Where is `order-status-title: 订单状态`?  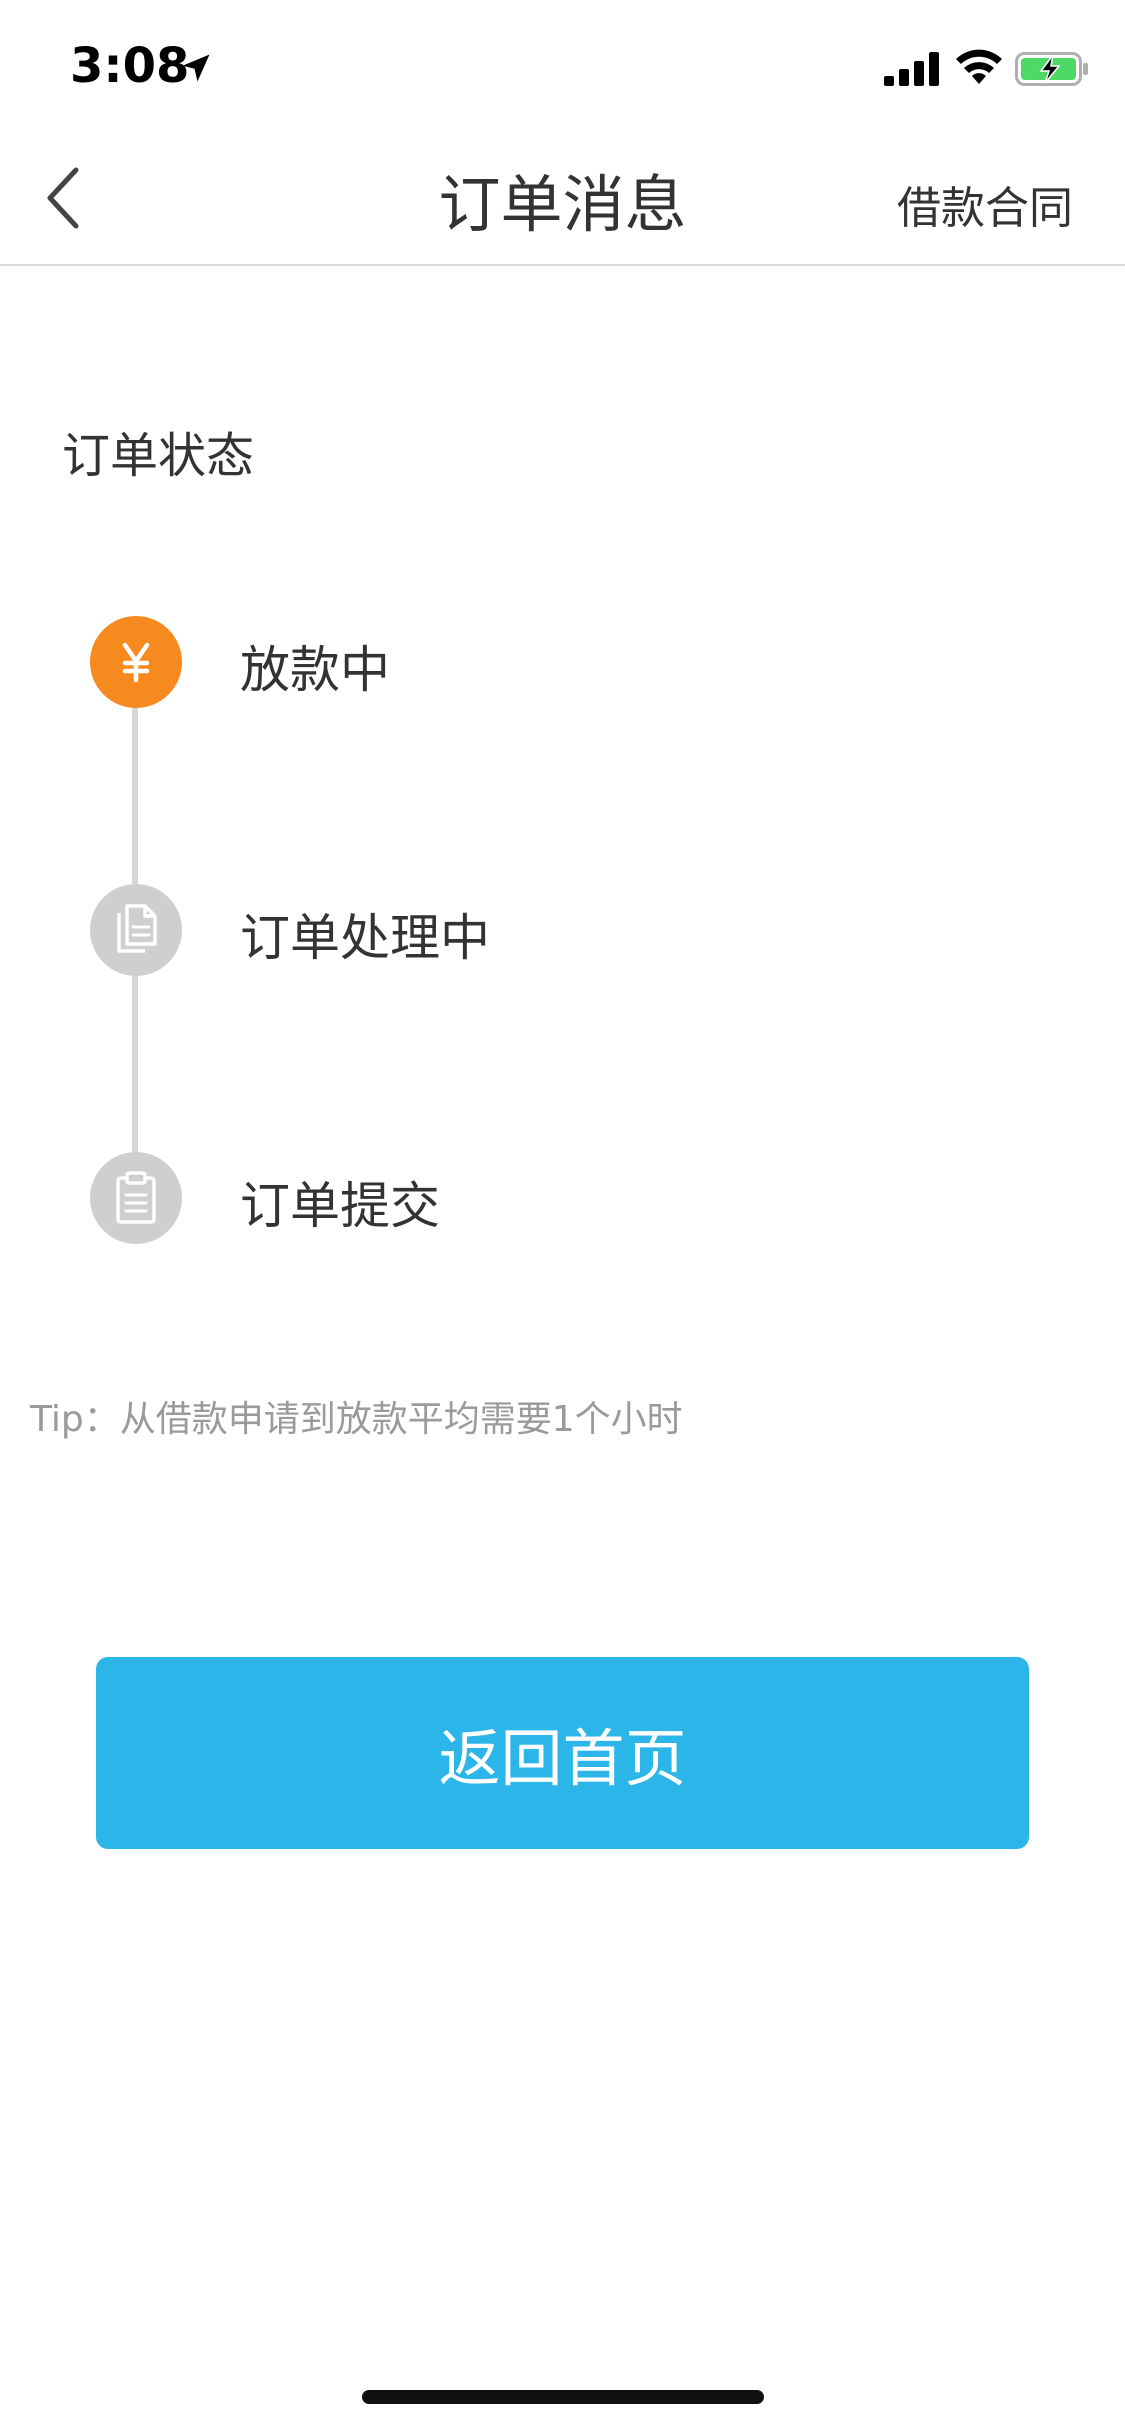
order-status-title: 订单状态 is located at coordinates (158, 456).